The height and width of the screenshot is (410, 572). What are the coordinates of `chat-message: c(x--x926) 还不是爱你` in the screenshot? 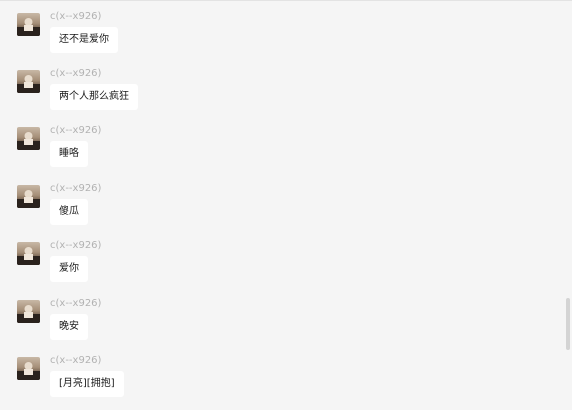 It's located at (257, 38).